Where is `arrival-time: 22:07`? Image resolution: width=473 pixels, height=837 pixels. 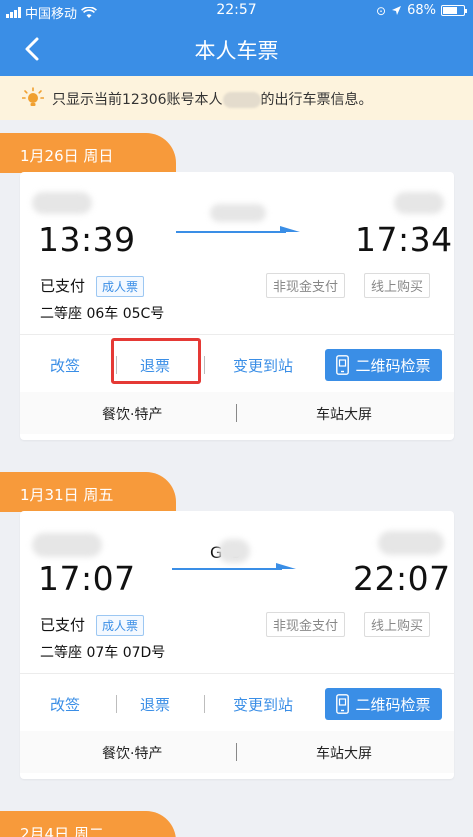 arrival-time: 22:07 is located at coordinates (402, 578).